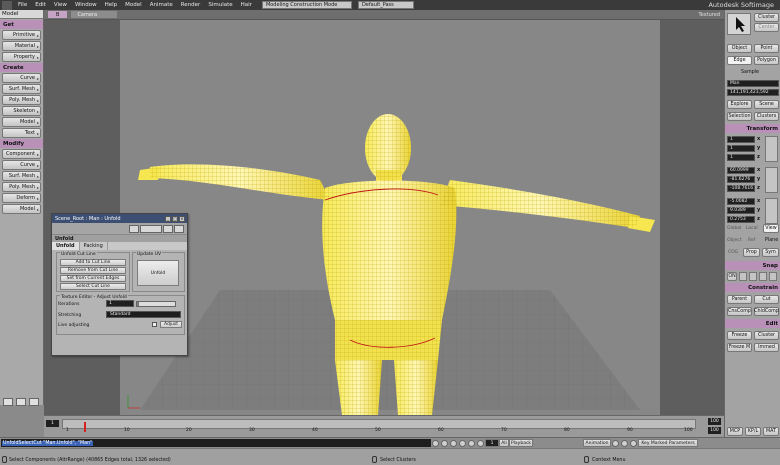 The width and height of the screenshot is (780, 465). What do you see at coordinates (161, 5) in the screenshot?
I see `menu-animate: Animate` at bounding box center [161, 5].